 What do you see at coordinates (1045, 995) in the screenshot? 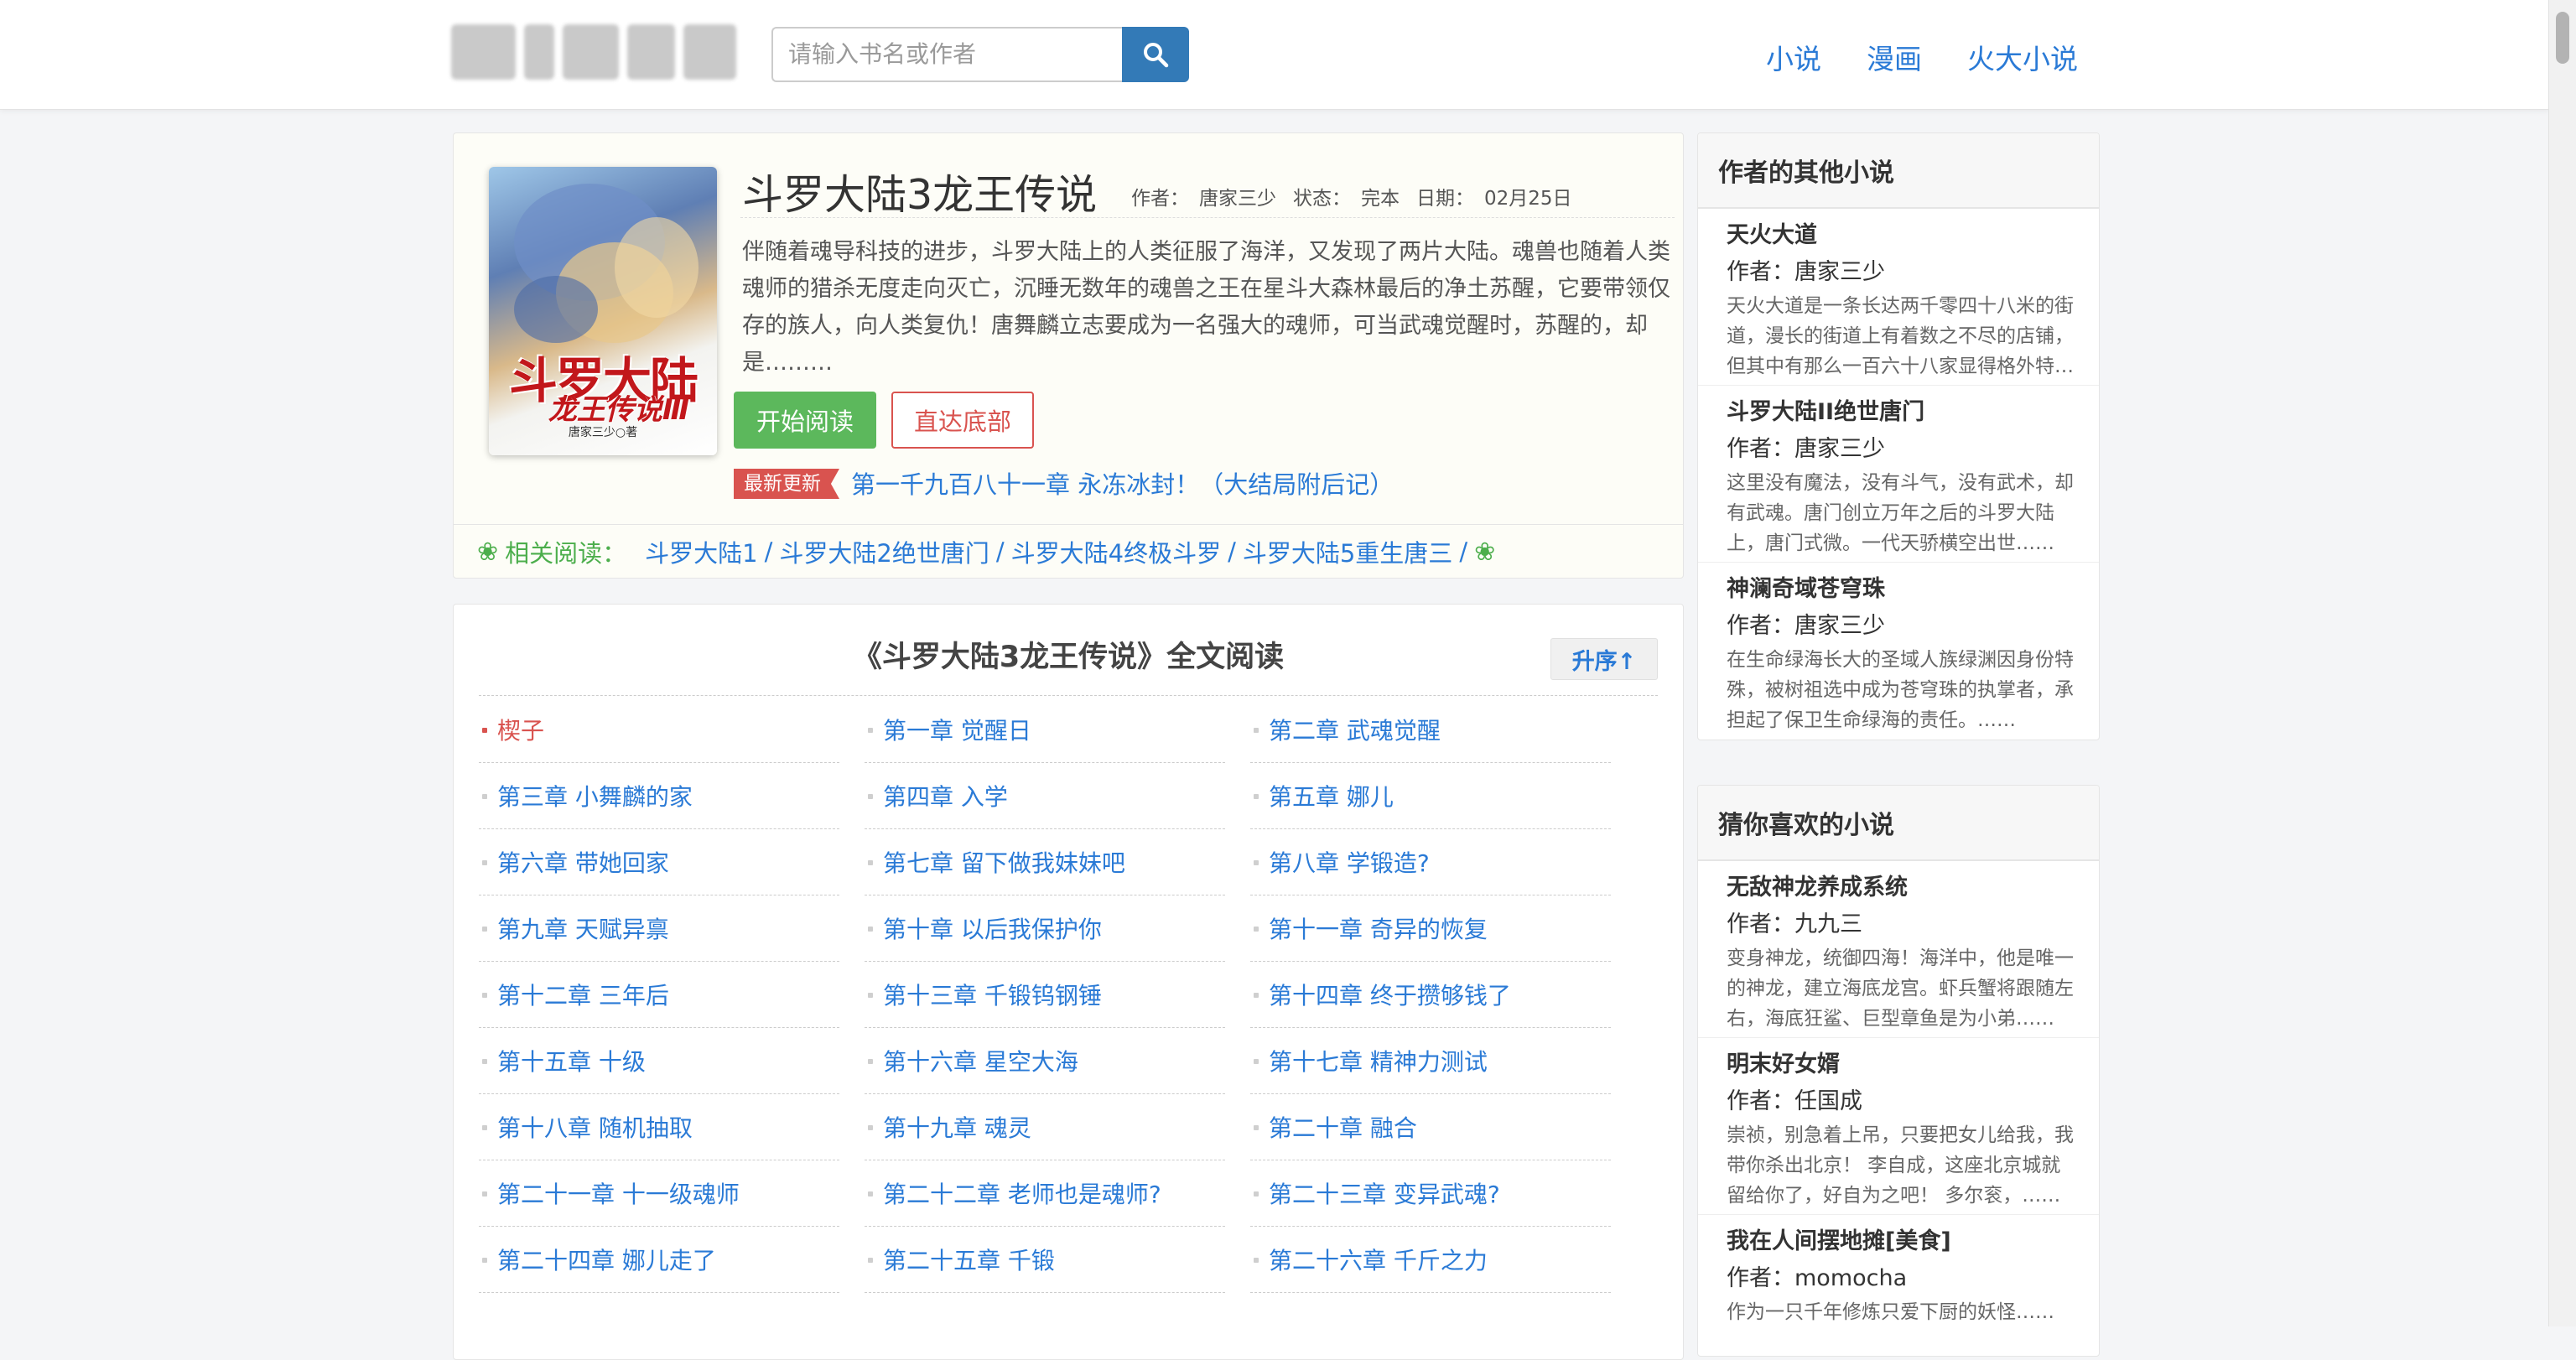
I see `chapter-link: 第十三章 千锻钨钢锤` at bounding box center [1045, 995].